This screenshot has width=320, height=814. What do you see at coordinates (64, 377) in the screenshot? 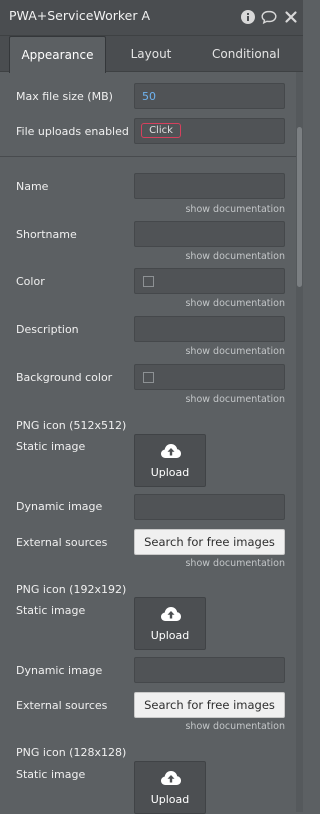
I see `background-color-label: Background color` at bounding box center [64, 377].